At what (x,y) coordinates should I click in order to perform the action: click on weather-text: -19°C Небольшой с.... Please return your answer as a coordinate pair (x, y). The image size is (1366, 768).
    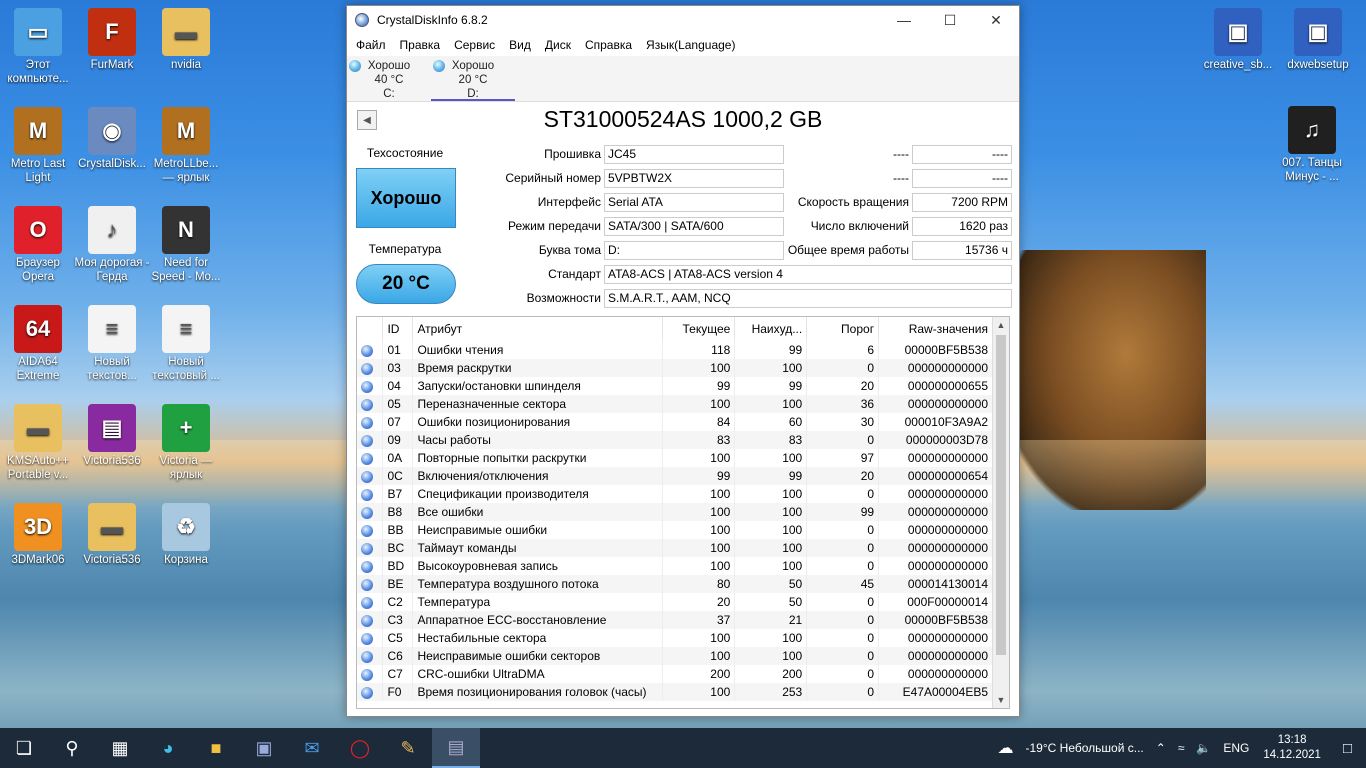
    Looking at the image, I should click on (1085, 748).